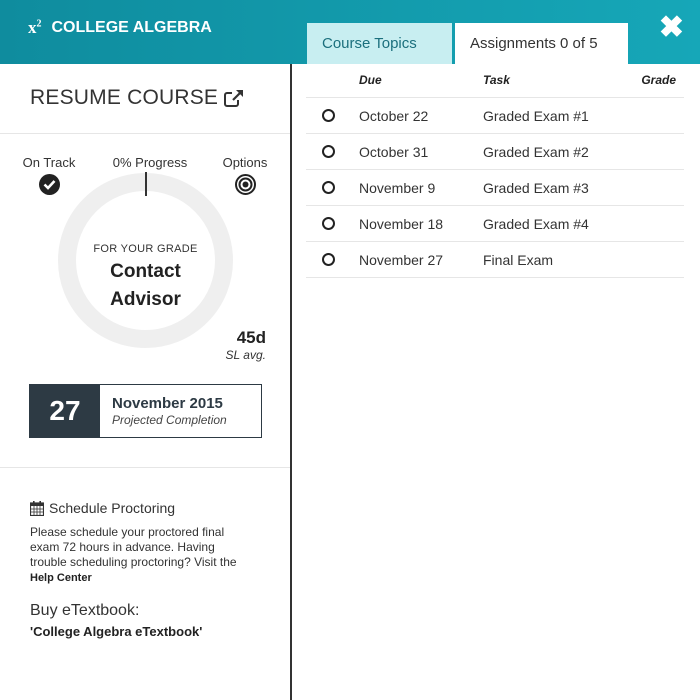 The width and height of the screenshot is (700, 700). What do you see at coordinates (370, 80) in the screenshot?
I see `column-due: Due` at bounding box center [370, 80].